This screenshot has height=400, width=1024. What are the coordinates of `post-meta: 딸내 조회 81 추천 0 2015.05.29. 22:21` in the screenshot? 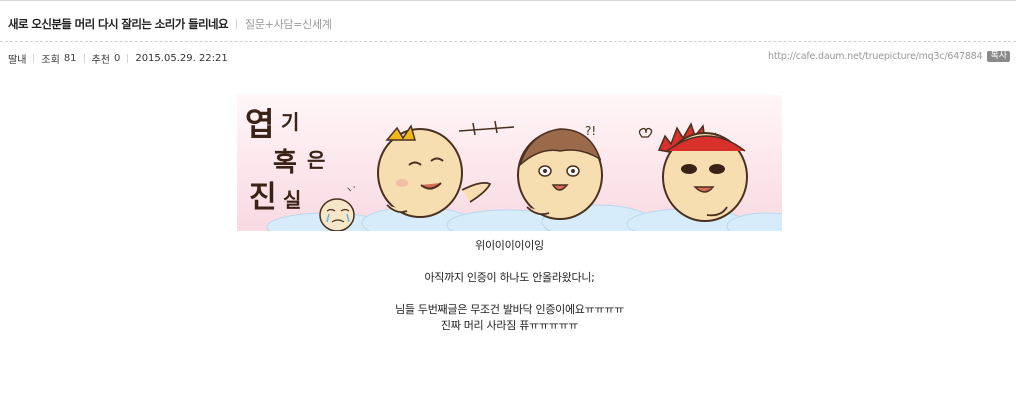 It's located at (118, 58).